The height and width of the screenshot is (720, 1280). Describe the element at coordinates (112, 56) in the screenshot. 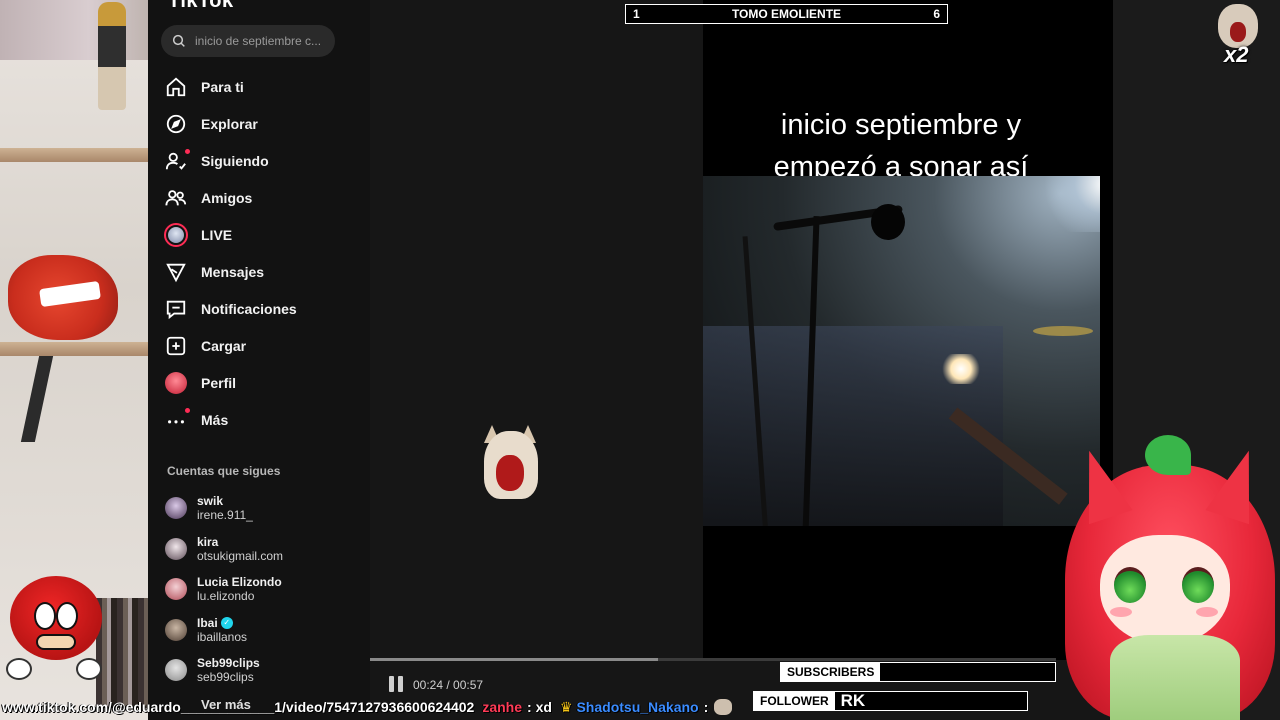

I see `figure-toy` at that location.